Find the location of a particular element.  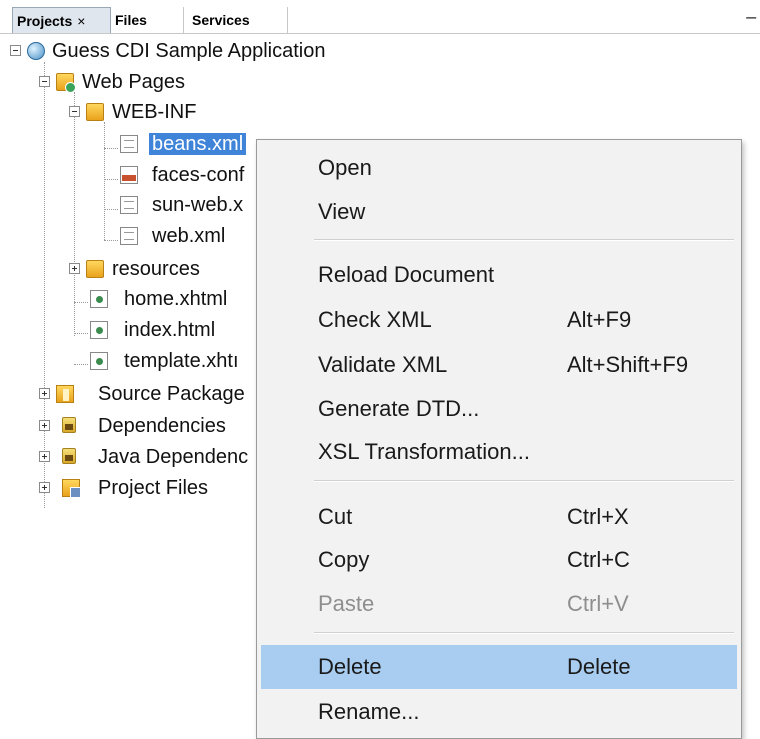

tree-node-web-xml: web.xml is located at coordinates (188, 236).